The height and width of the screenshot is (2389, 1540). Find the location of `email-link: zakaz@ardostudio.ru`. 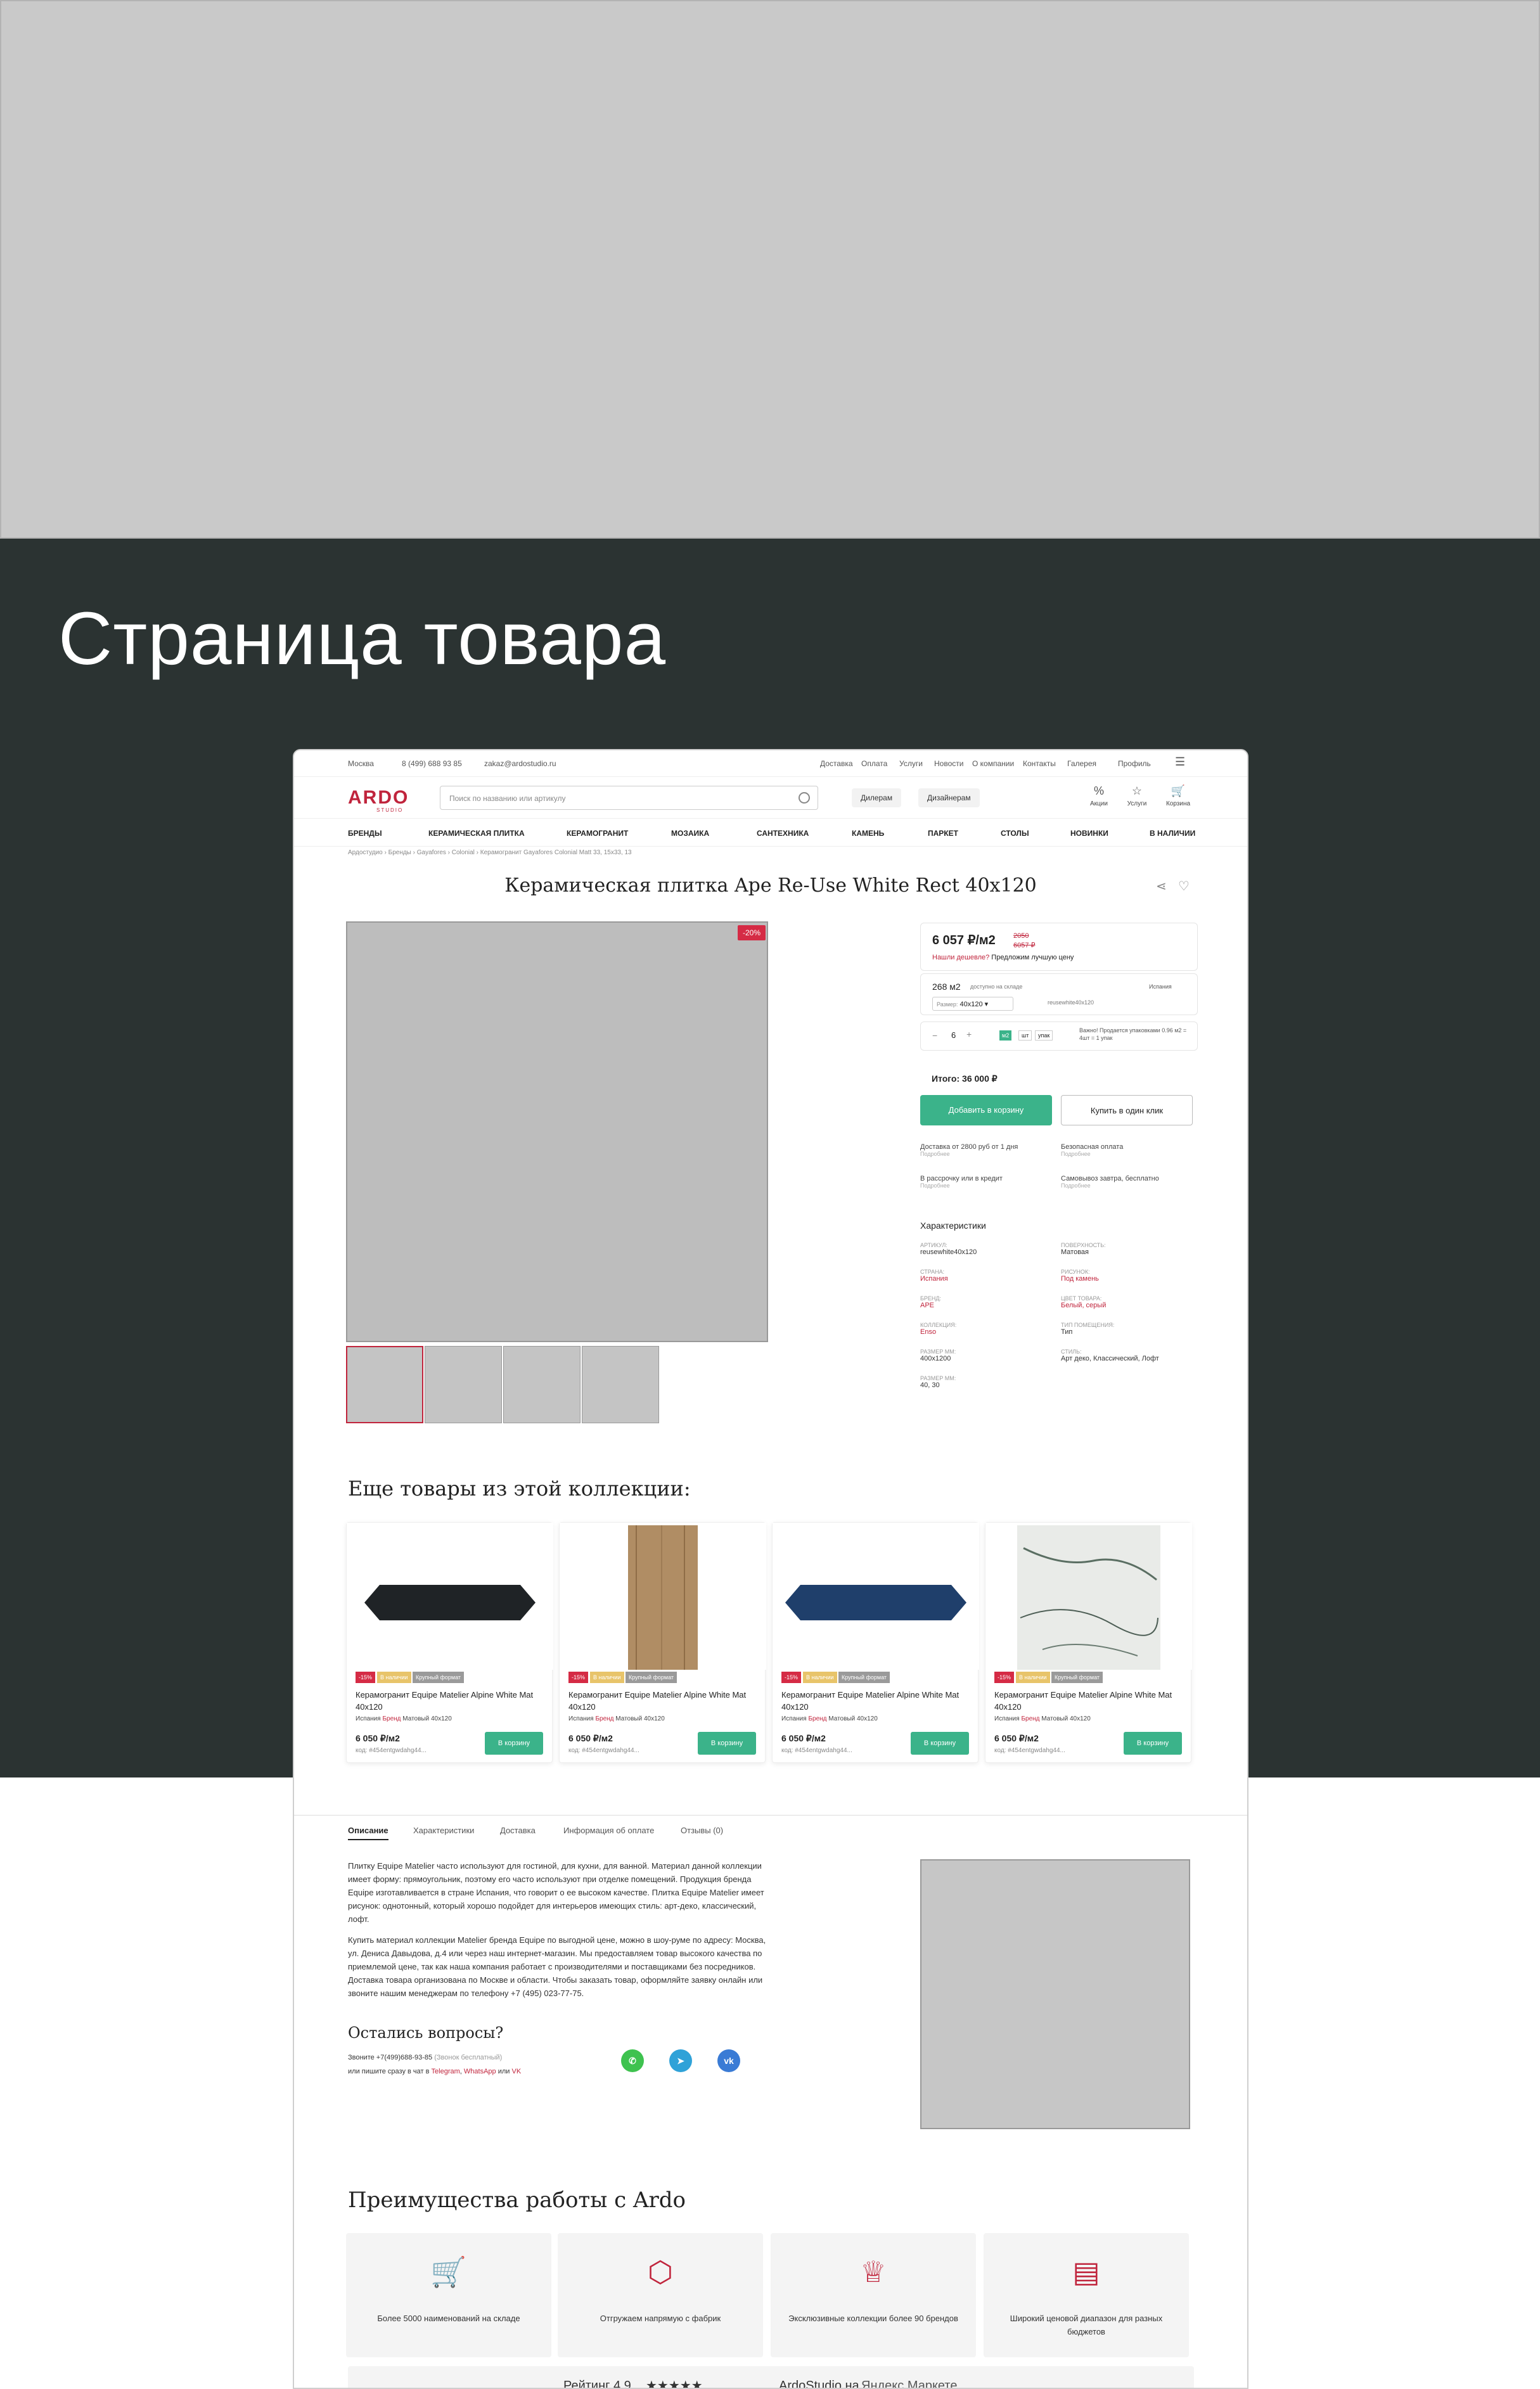

email-link: zakaz@ardostudio.ru is located at coordinates (520, 763).